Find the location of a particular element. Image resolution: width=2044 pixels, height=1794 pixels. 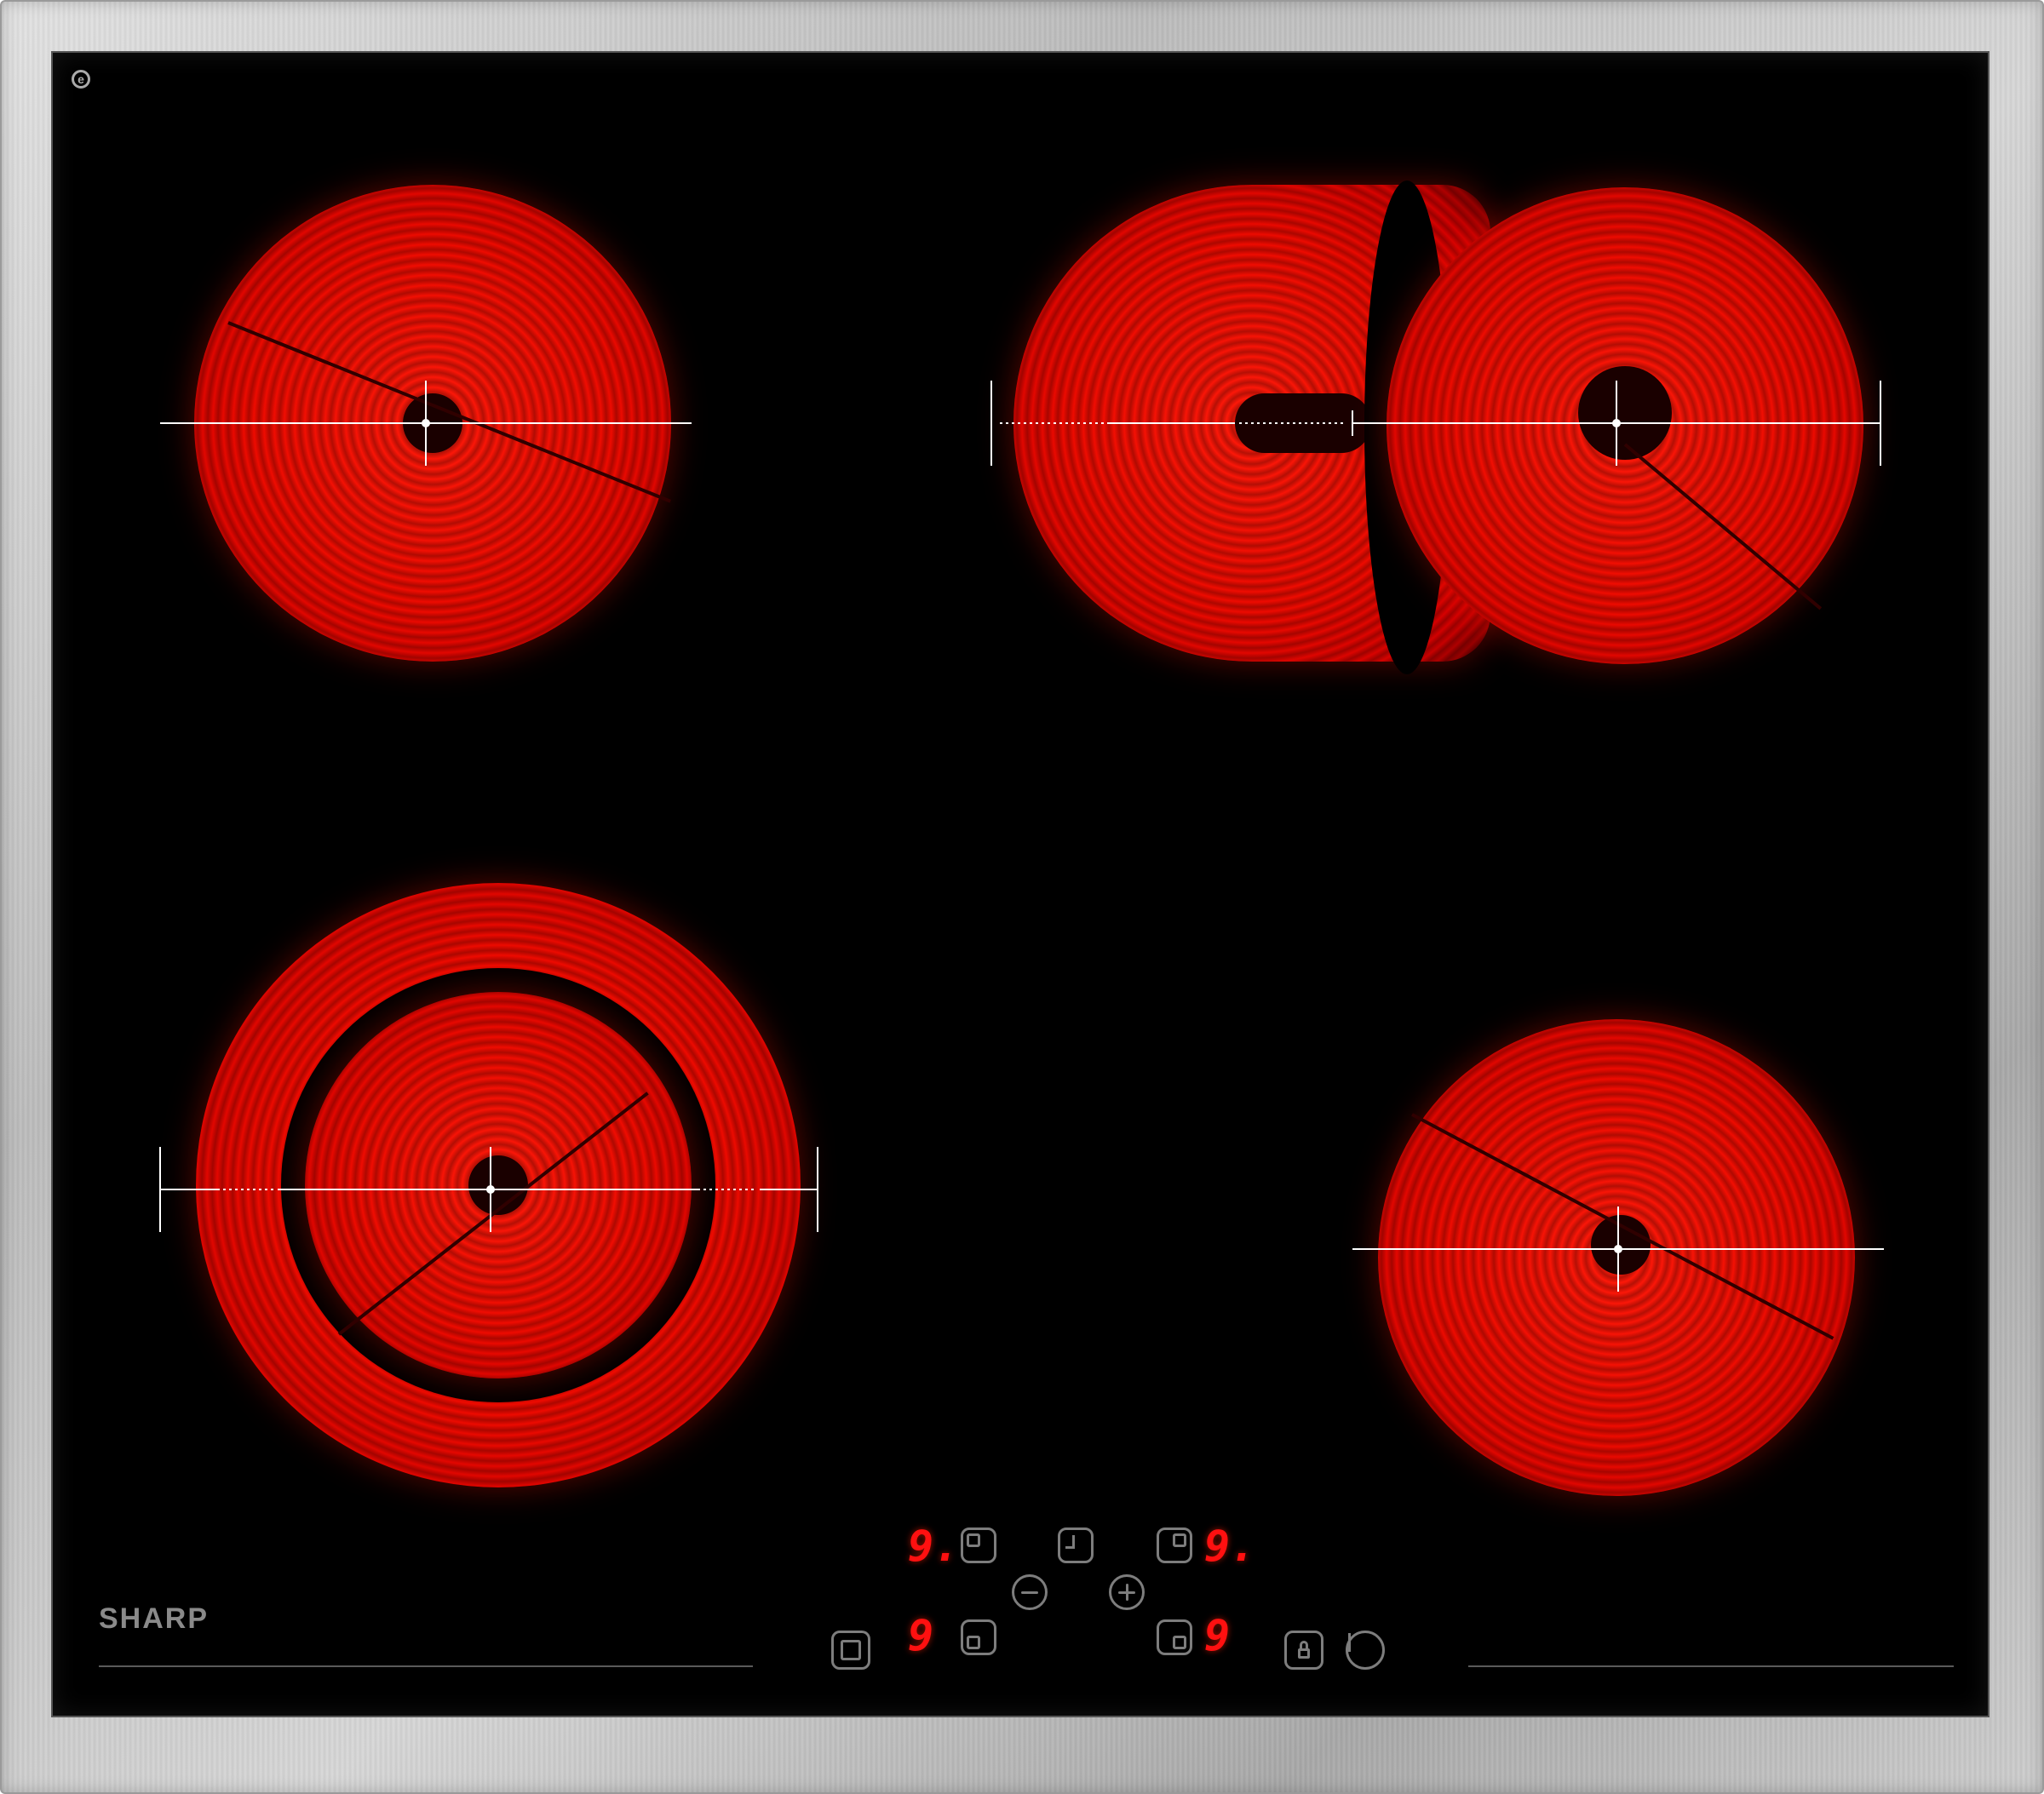

cooking-zone-rear-right is located at coordinates (1625, 425).